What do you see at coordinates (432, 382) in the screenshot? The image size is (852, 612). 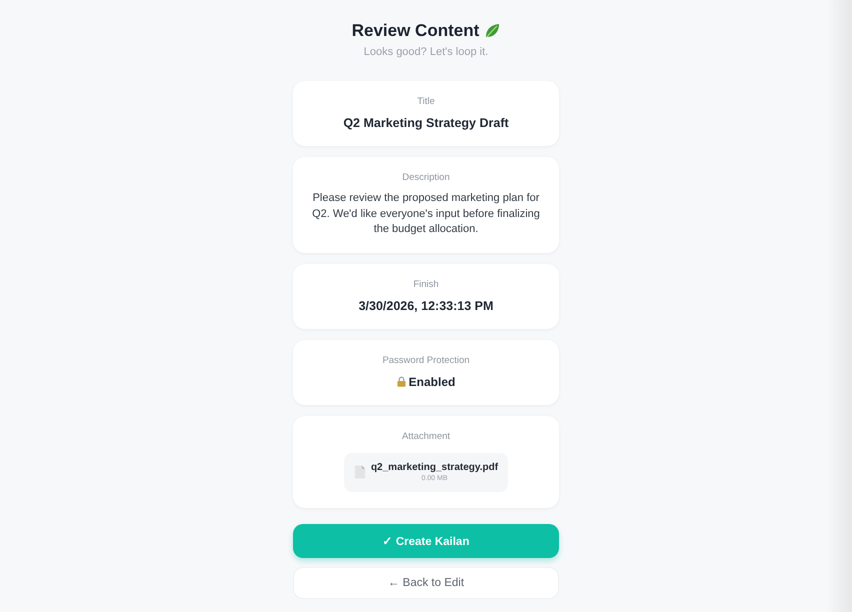 I see `field-value: Enabled` at bounding box center [432, 382].